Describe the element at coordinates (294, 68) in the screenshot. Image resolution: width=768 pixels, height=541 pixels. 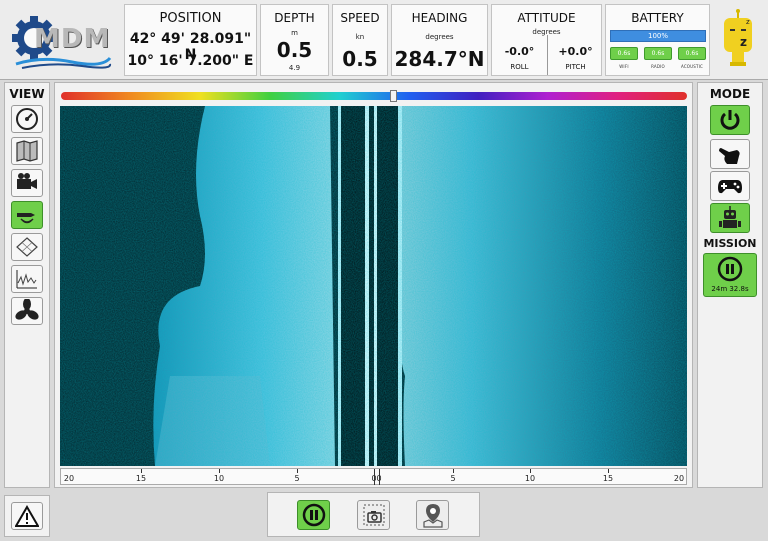
I see `depth-sub-value: 4.9` at that location.